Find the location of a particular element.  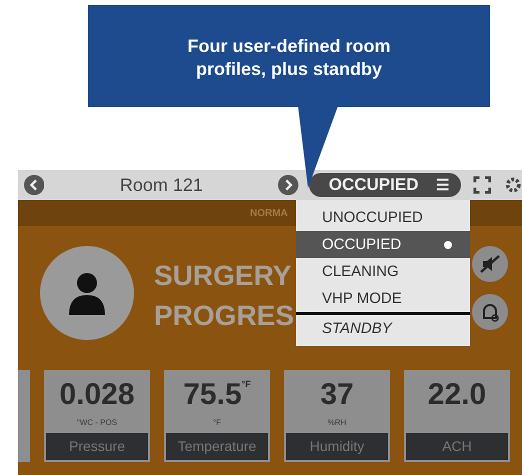

sensor-unit: °F is located at coordinates (217, 423).